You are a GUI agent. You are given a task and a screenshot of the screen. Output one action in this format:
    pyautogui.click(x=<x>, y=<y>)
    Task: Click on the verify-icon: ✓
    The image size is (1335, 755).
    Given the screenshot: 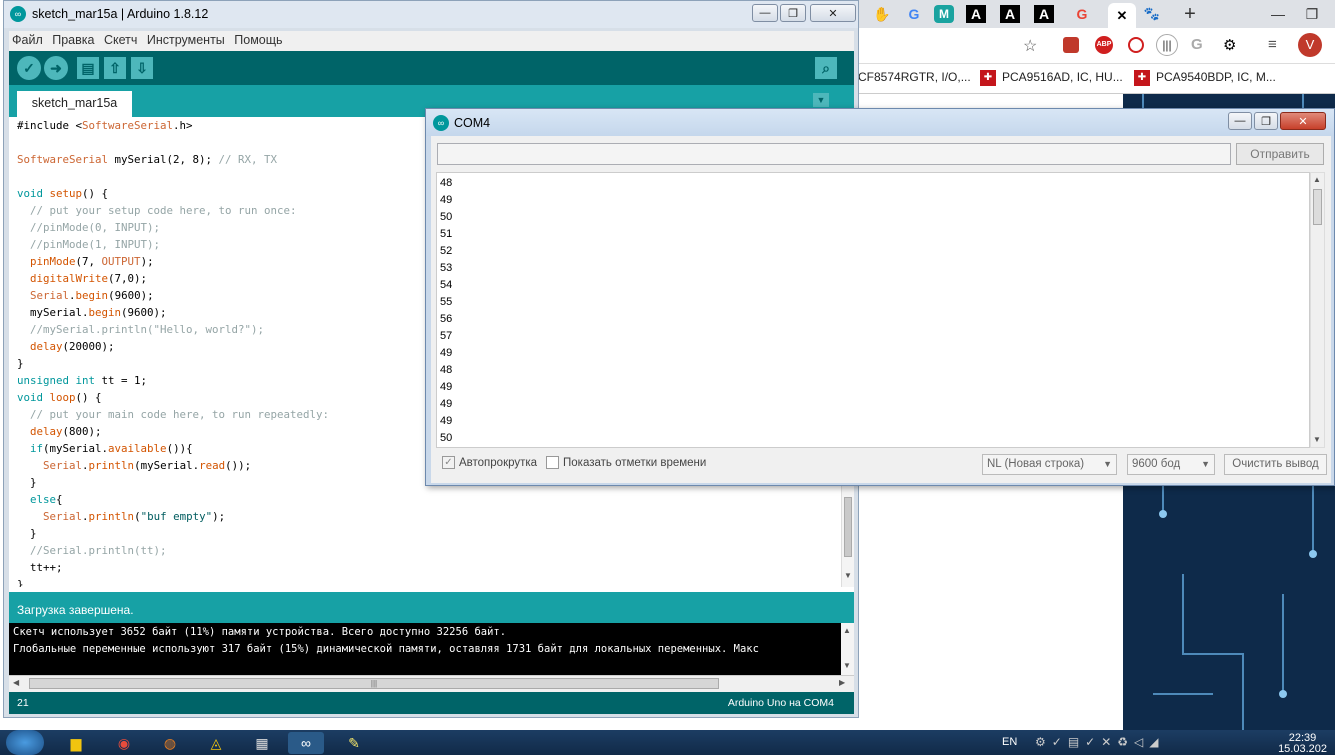 What is the action you would take?
    pyautogui.click(x=29, y=68)
    